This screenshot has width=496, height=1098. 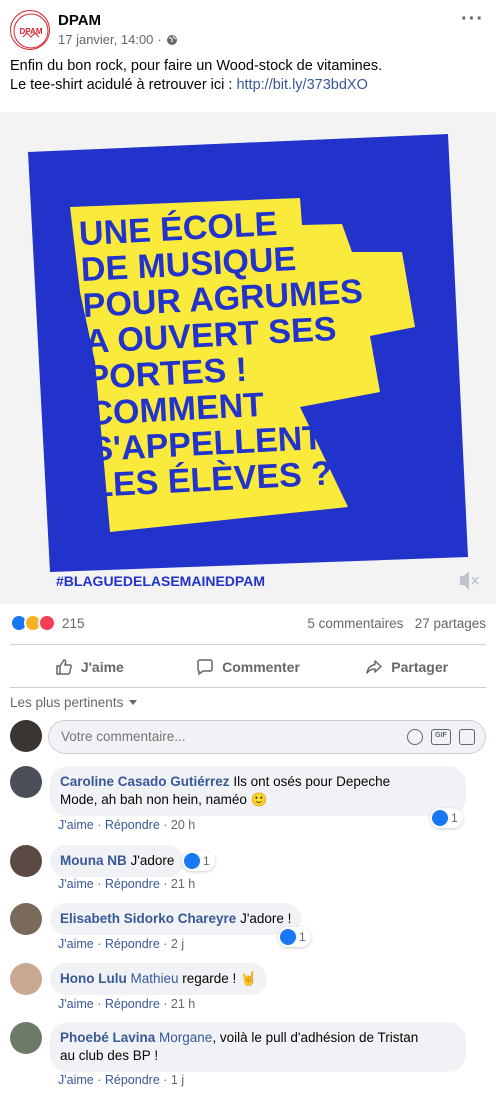 I want to click on comment-tag: Morgane, so click(x=183, y=1037).